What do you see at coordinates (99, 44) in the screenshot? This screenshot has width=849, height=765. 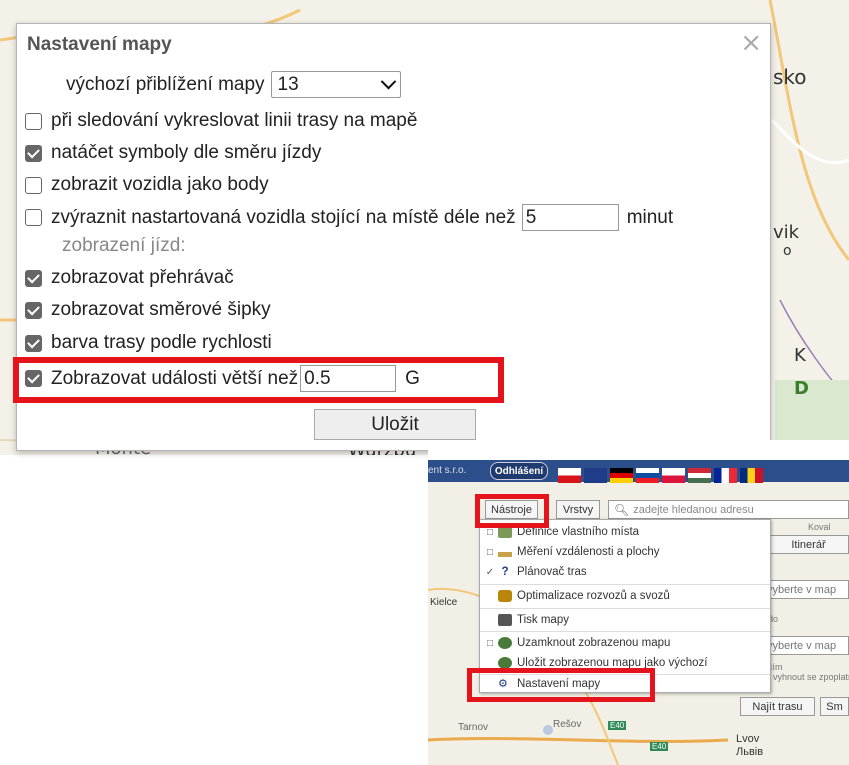 I see `dialog-title: Nastavení mapy` at bounding box center [99, 44].